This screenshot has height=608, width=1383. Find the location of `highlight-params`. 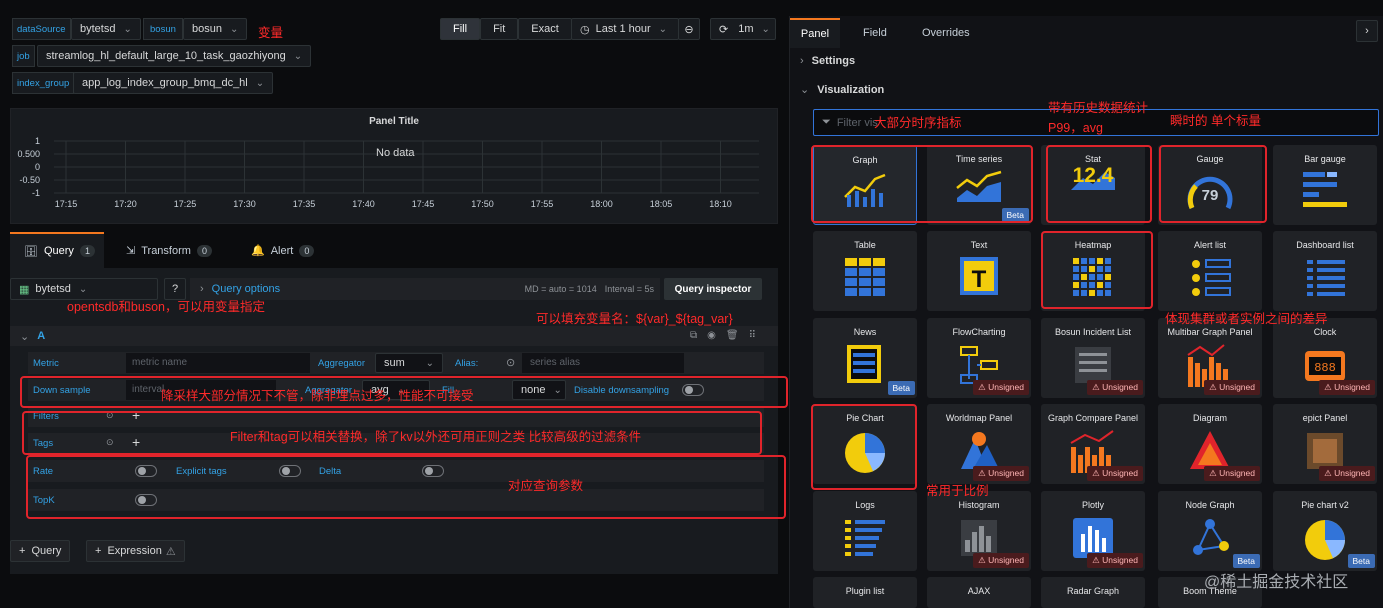

highlight-params is located at coordinates (406, 487).